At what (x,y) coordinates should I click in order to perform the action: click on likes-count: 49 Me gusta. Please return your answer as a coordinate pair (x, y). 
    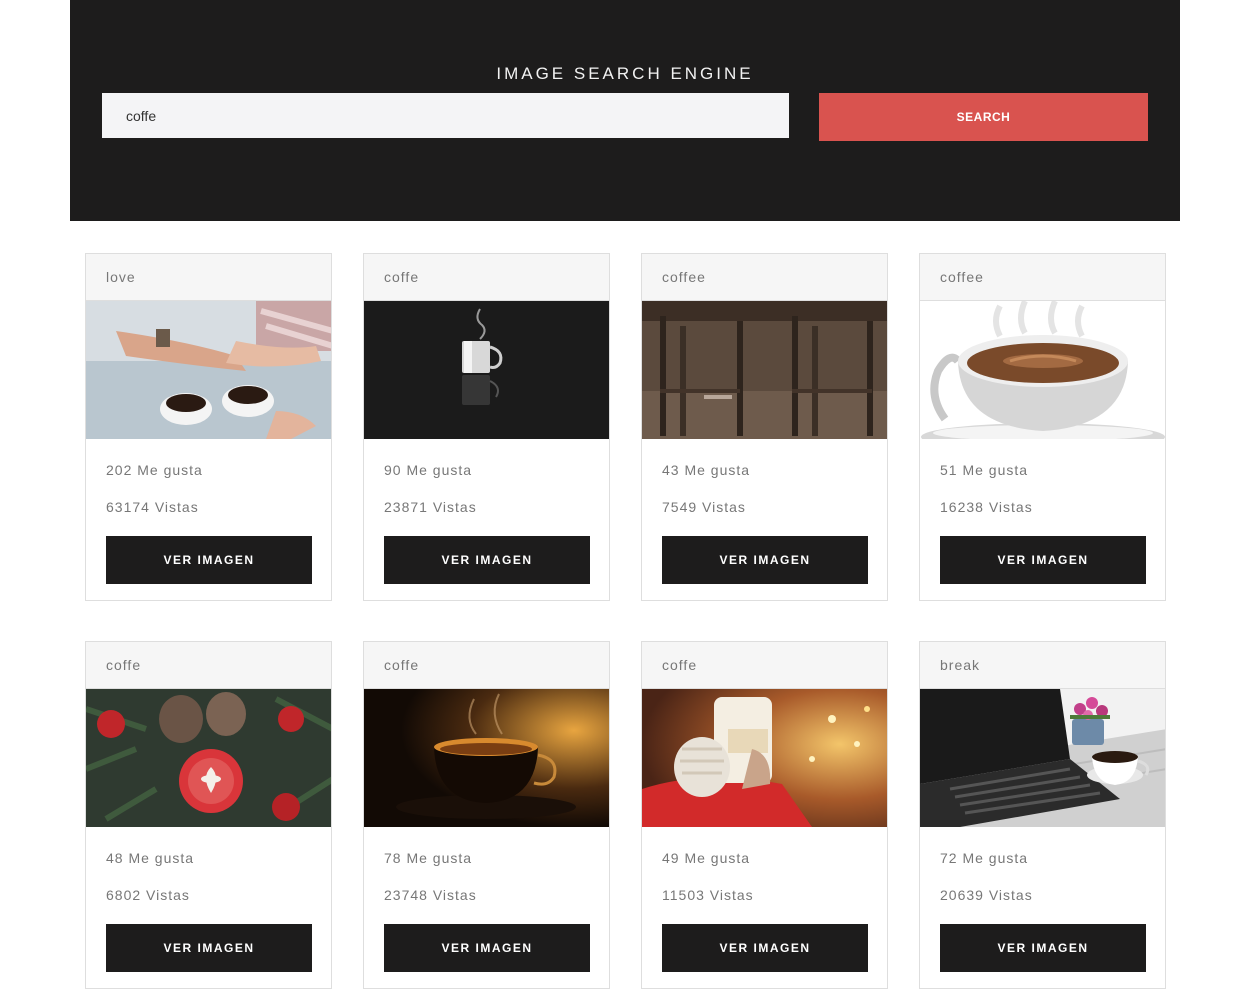
    Looking at the image, I should click on (706, 858).